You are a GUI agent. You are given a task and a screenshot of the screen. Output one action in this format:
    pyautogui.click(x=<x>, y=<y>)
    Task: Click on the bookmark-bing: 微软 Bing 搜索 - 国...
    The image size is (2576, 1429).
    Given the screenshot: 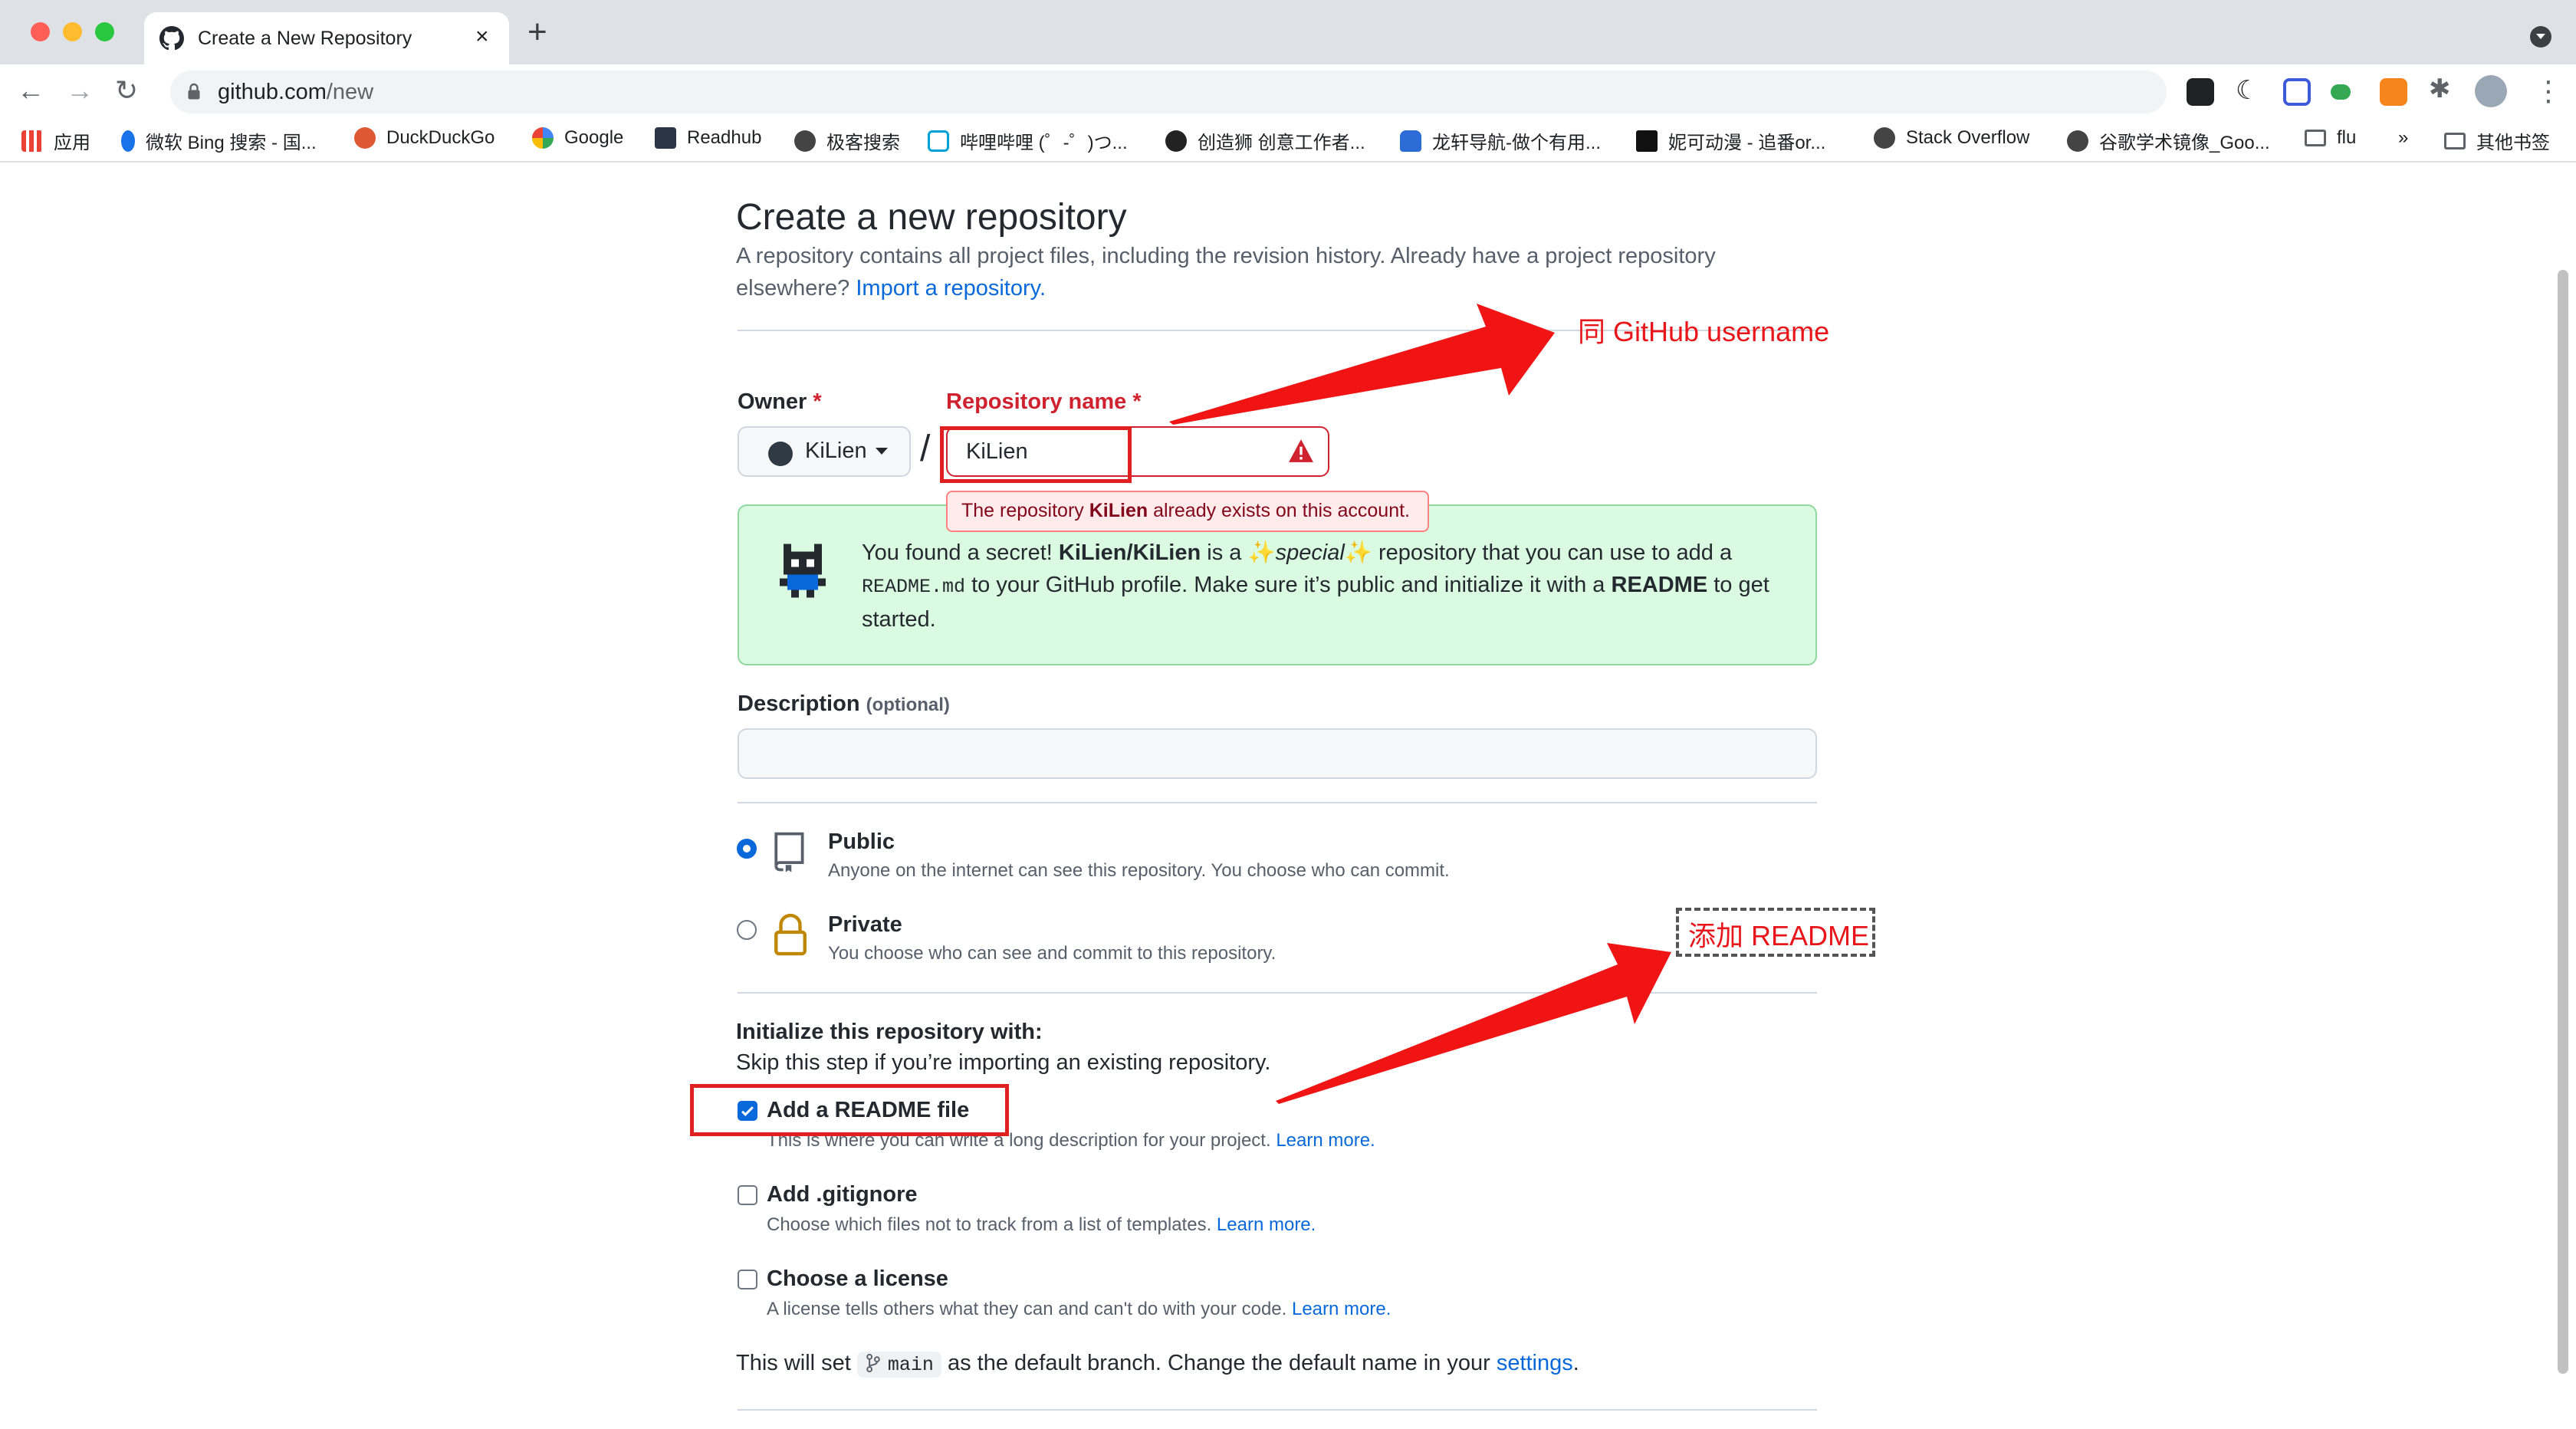 What is the action you would take?
    pyautogui.click(x=219, y=140)
    